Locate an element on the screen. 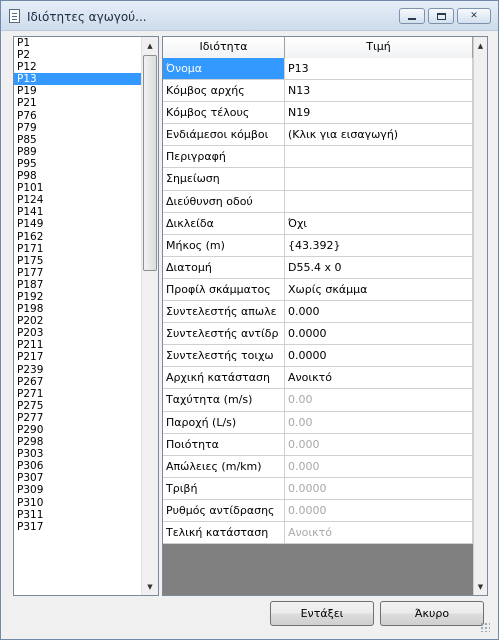  property-row: Προφίλ σκάμματος Χωρίς σκάμμα is located at coordinates (325, 290).